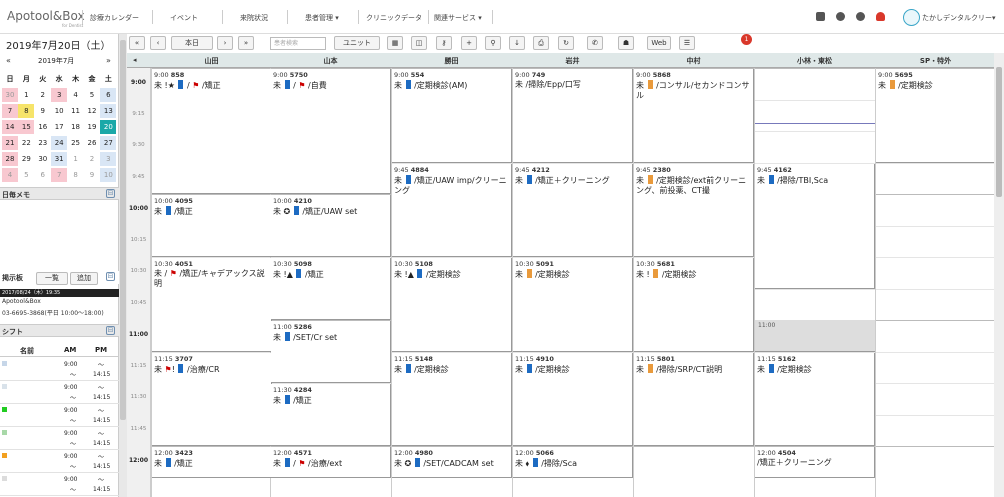  I want to click on cal-next-button: », so click(108, 60).